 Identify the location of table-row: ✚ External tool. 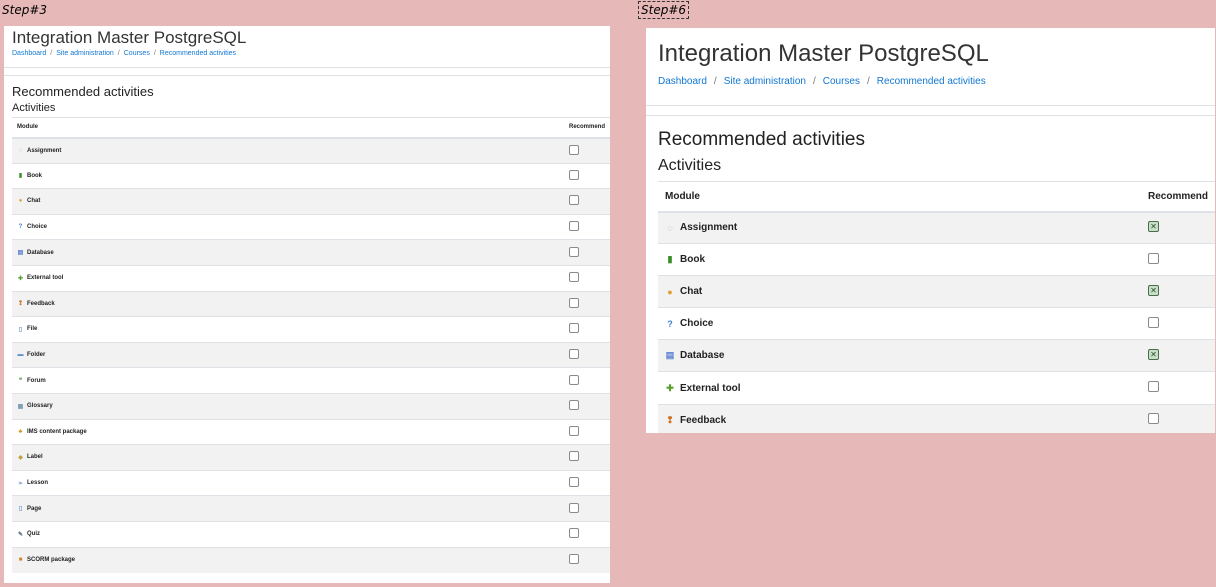
(311, 278).